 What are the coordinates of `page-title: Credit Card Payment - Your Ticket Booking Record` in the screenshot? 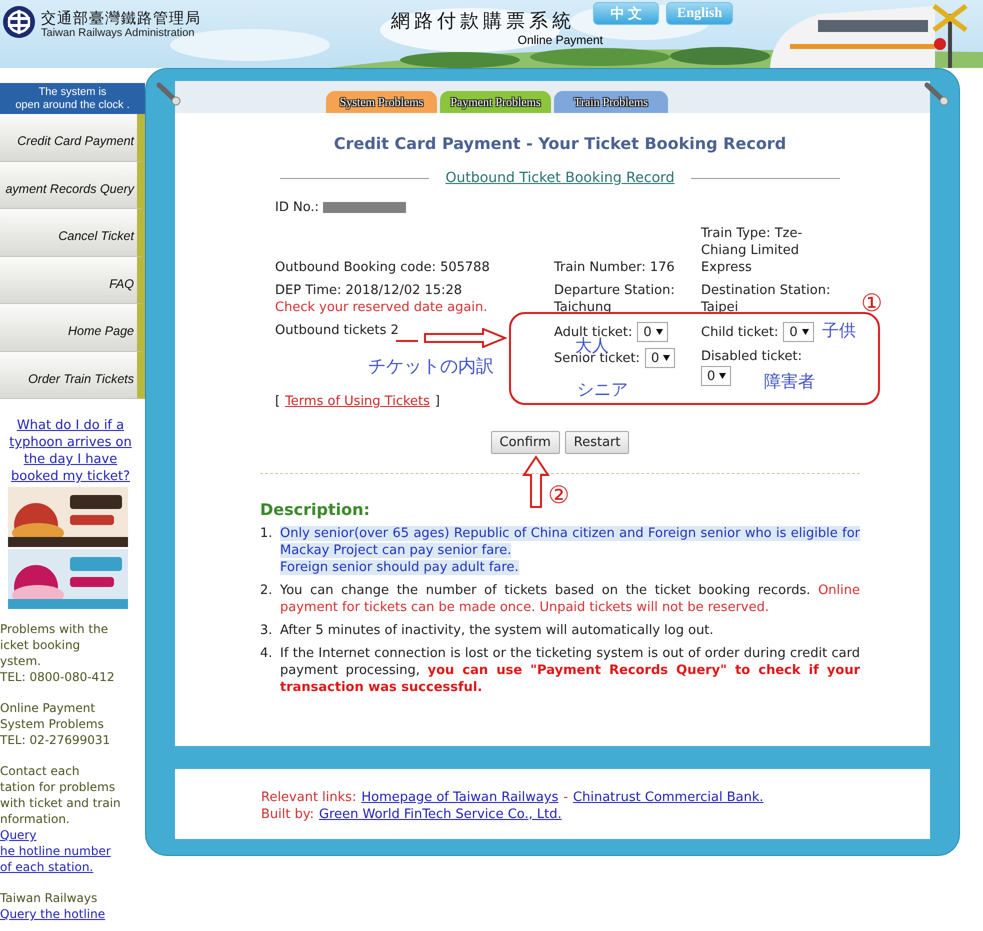 It's located at (560, 144).